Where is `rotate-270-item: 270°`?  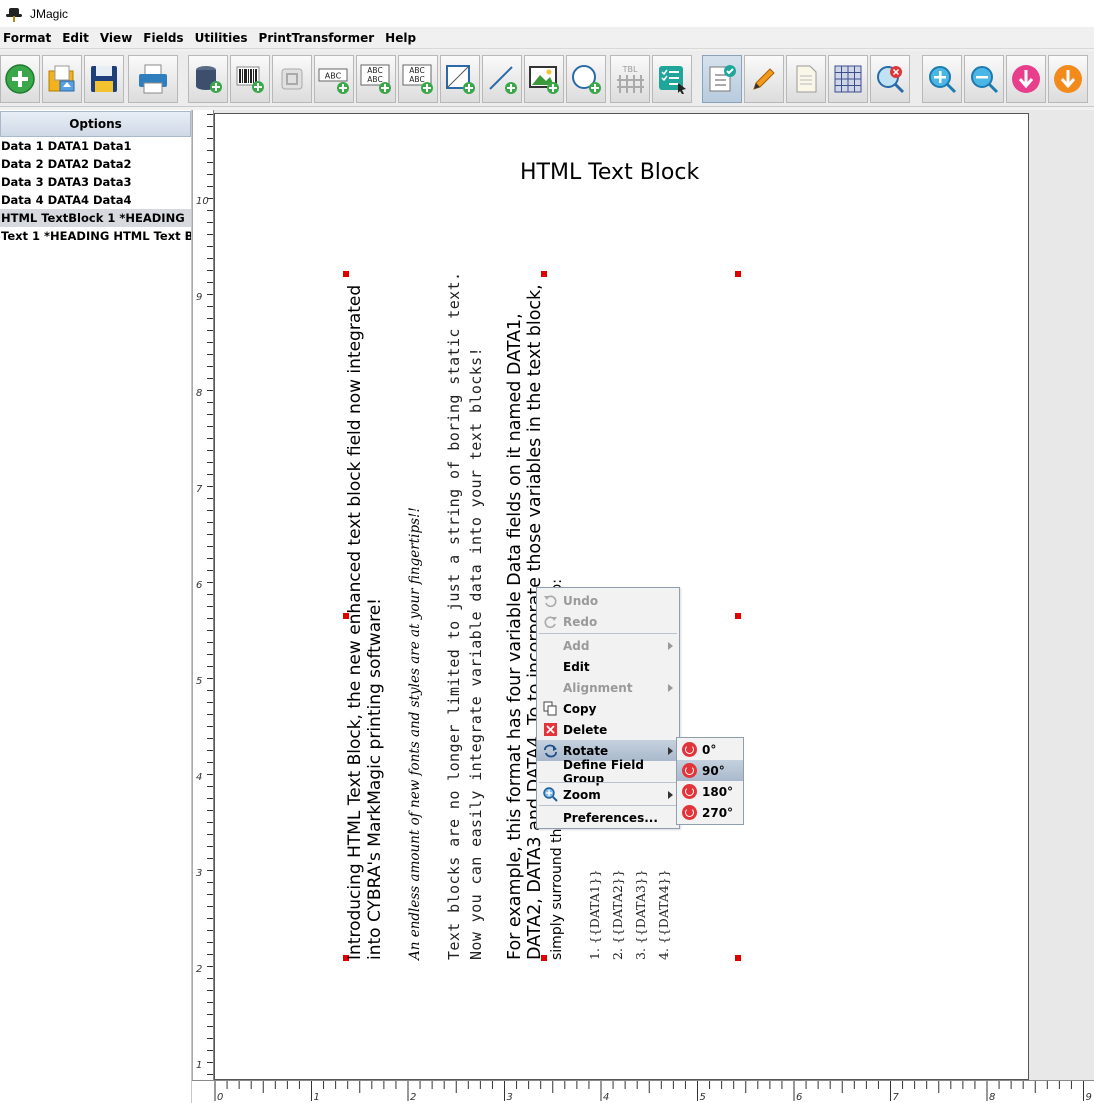 rotate-270-item: 270° is located at coordinates (710, 812).